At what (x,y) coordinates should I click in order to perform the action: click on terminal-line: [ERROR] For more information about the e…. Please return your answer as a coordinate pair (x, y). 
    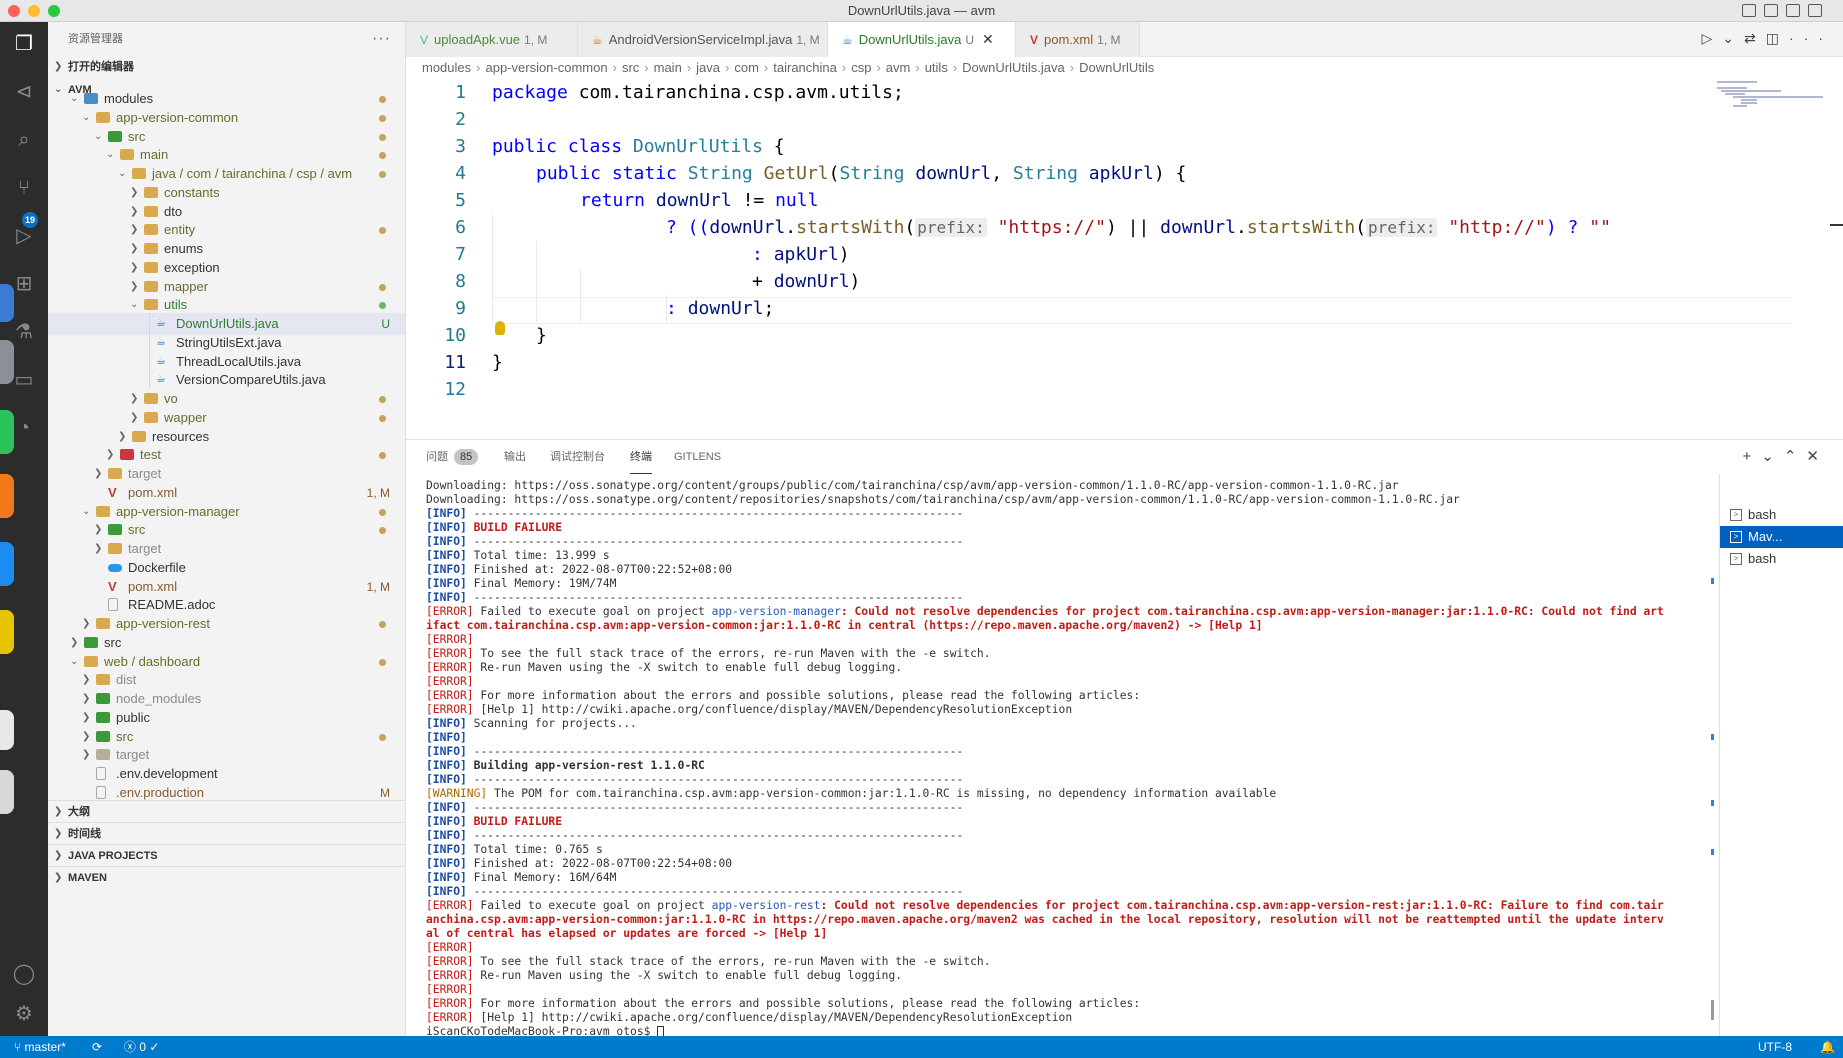
    Looking at the image, I should click on (1066, 1004).